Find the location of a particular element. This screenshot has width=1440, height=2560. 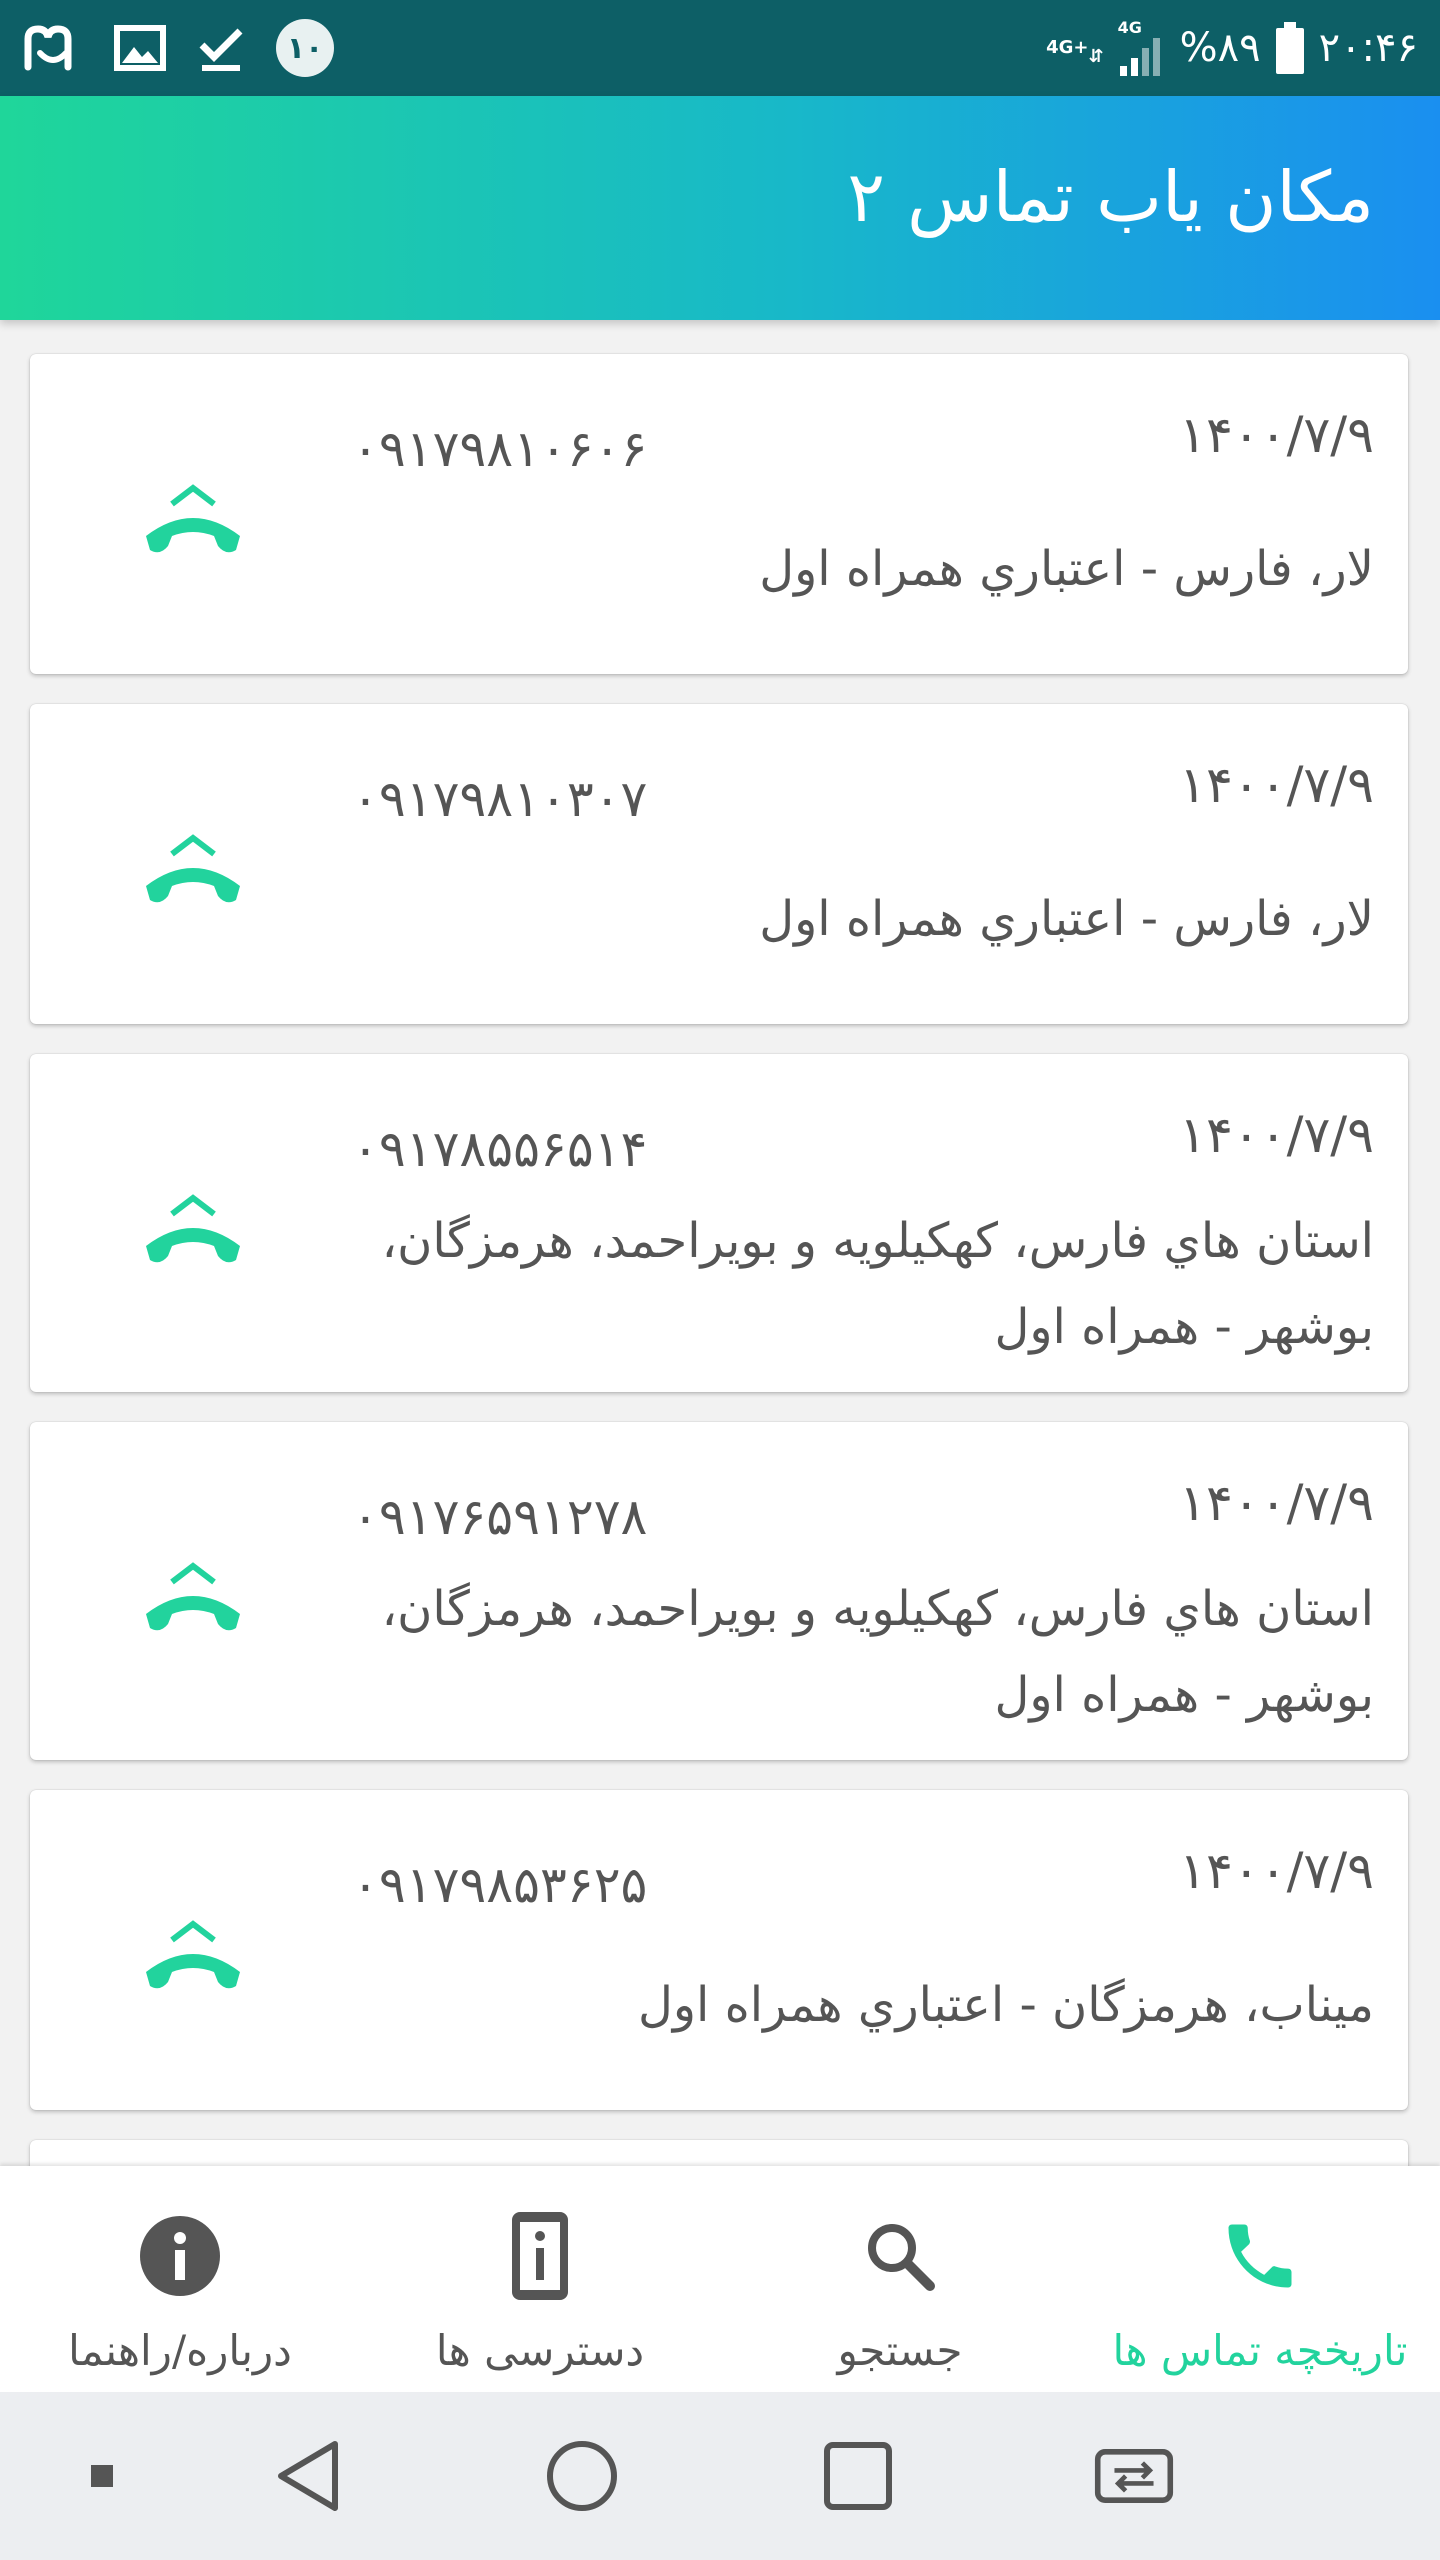

recents-button is located at coordinates (858, 2476).